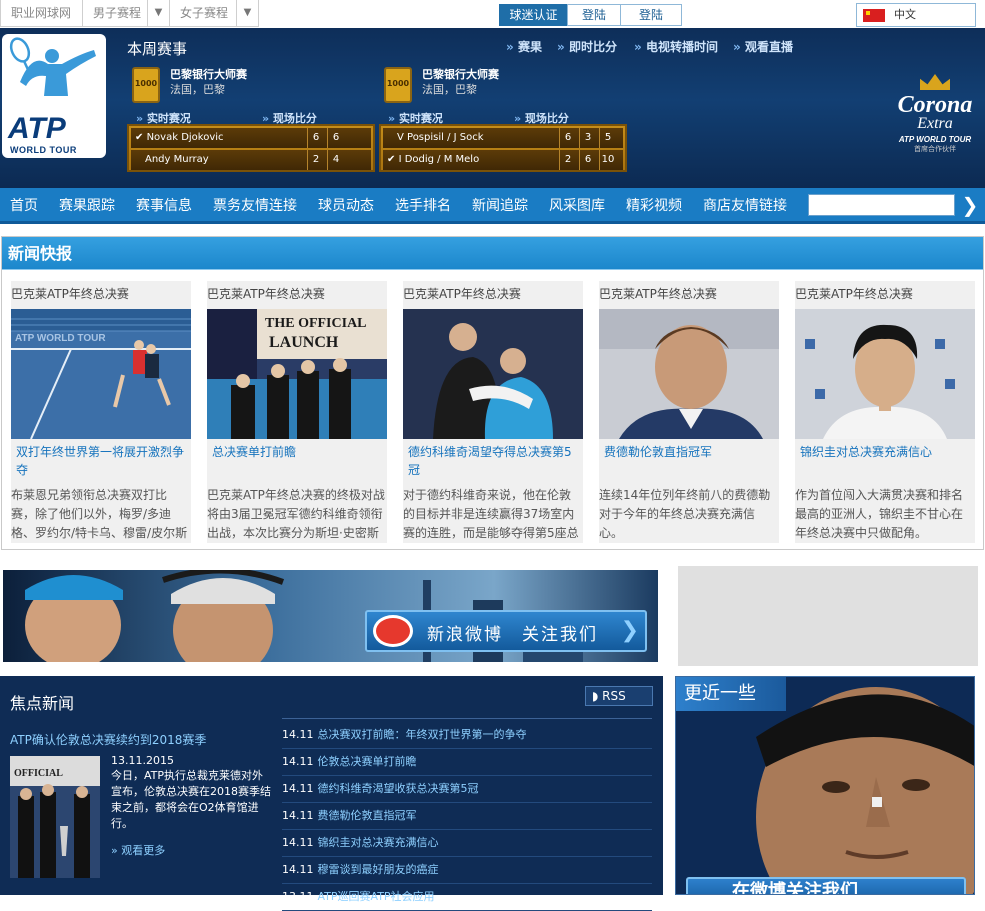 This screenshot has width=985, height=911. Describe the element at coordinates (87, 206) in the screenshot. I see `nav-results: 赛果跟踪` at that location.